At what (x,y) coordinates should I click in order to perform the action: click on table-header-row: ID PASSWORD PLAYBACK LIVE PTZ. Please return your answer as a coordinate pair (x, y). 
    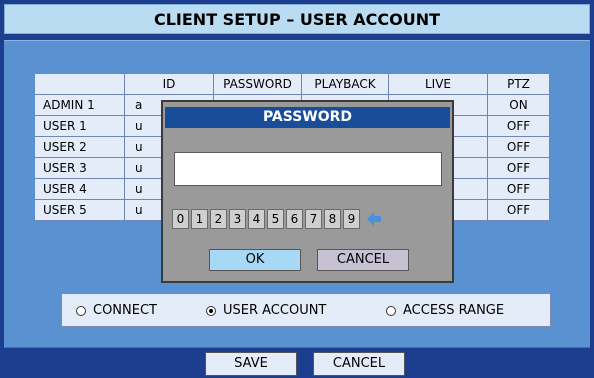
    Looking at the image, I should click on (292, 84).